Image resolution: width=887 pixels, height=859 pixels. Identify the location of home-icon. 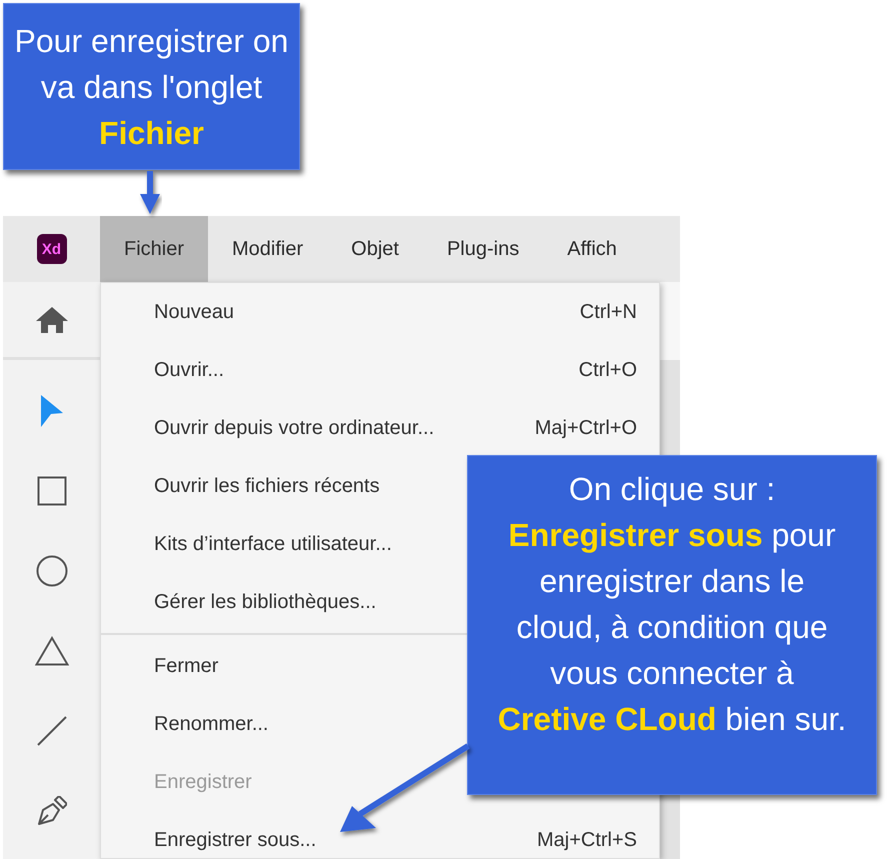
(51, 320).